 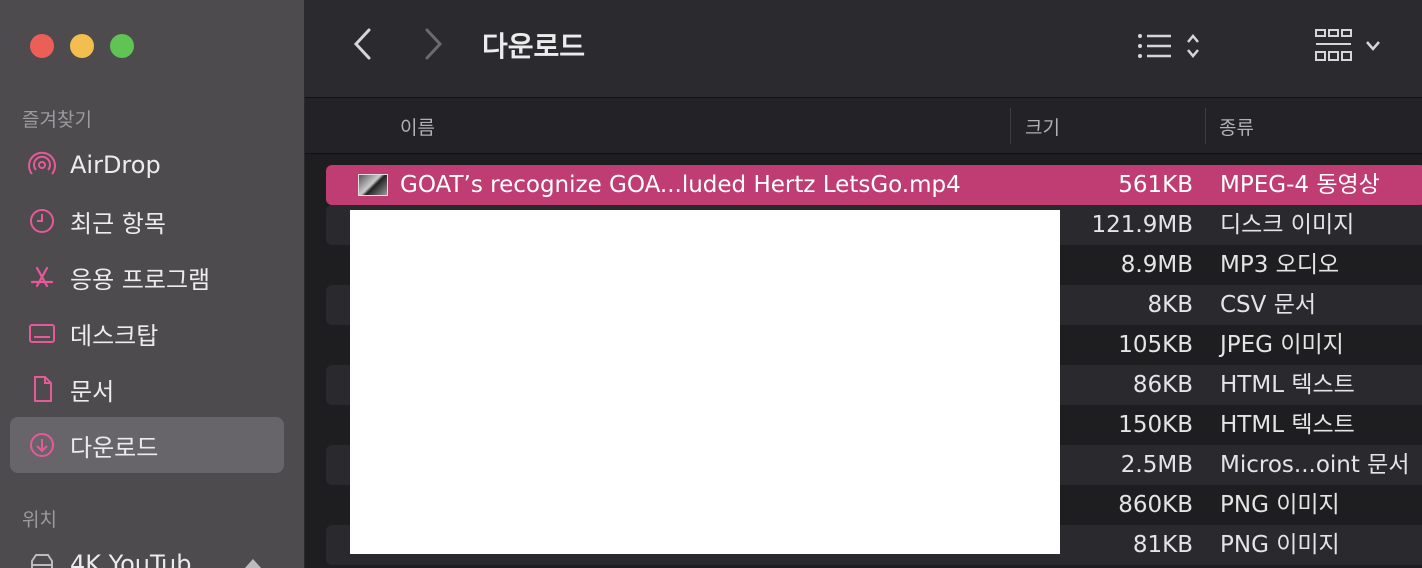 I want to click on file-kind: JPEG 이미지, so click(x=1282, y=345).